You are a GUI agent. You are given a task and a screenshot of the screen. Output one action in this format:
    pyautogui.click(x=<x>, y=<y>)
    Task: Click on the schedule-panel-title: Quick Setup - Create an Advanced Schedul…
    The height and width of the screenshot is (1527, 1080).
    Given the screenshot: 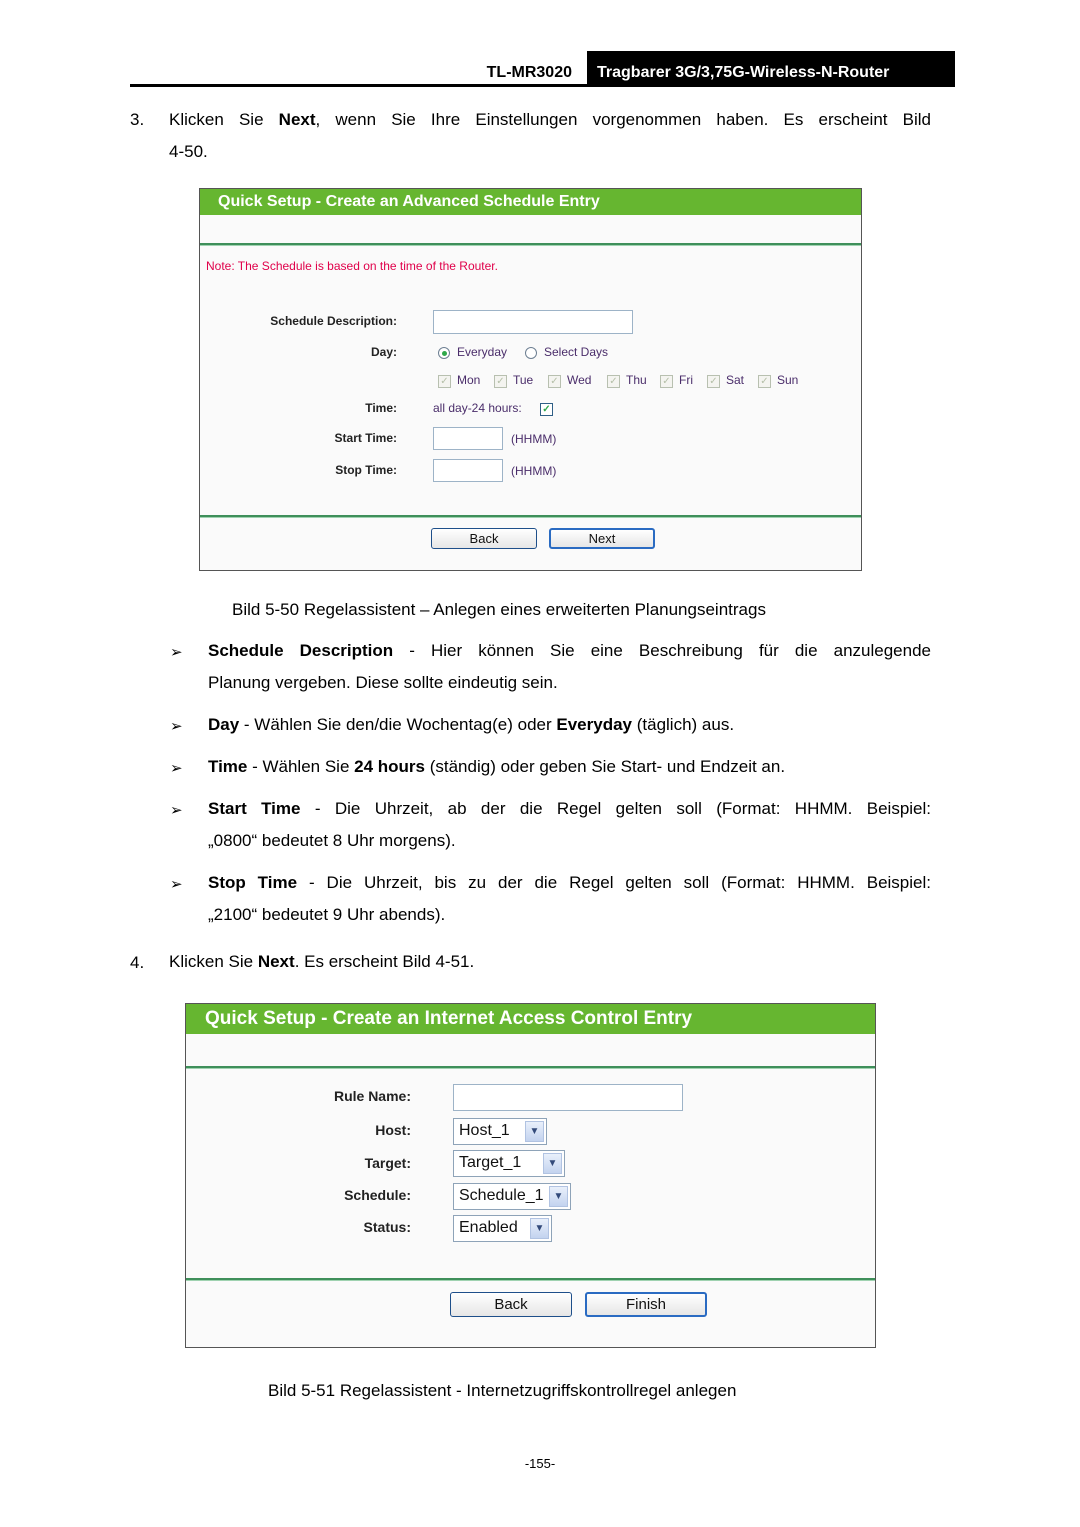 What is the action you would take?
    pyautogui.click(x=530, y=202)
    